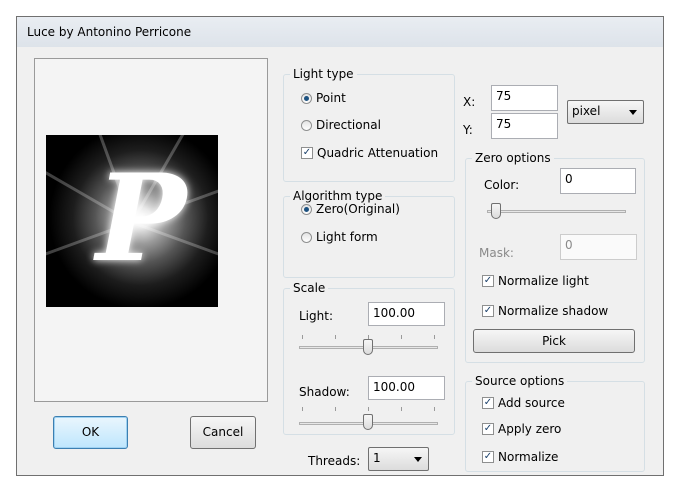 The width and height of the screenshot is (680, 491). What do you see at coordinates (598, 181) in the screenshot?
I see `color-input: 0` at bounding box center [598, 181].